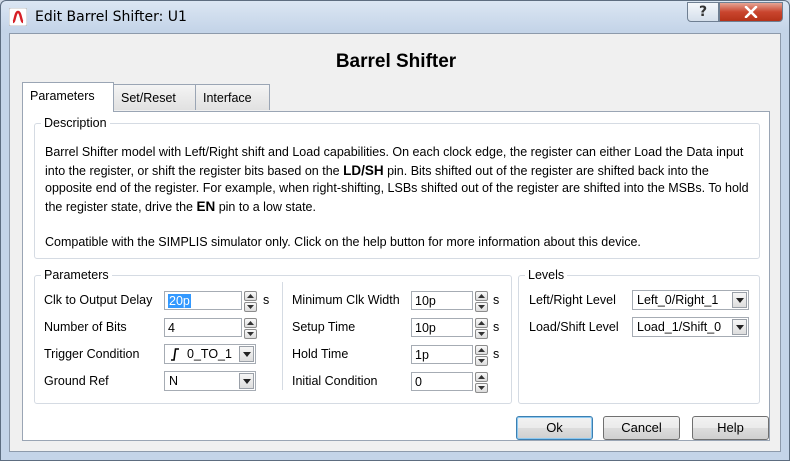 The height and width of the screenshot is (461, 790). What do you see at coordinates (335, 381) in the screenshot?
I see `initial-condition-label: Initial Condition` at bounding box center [335, 381].